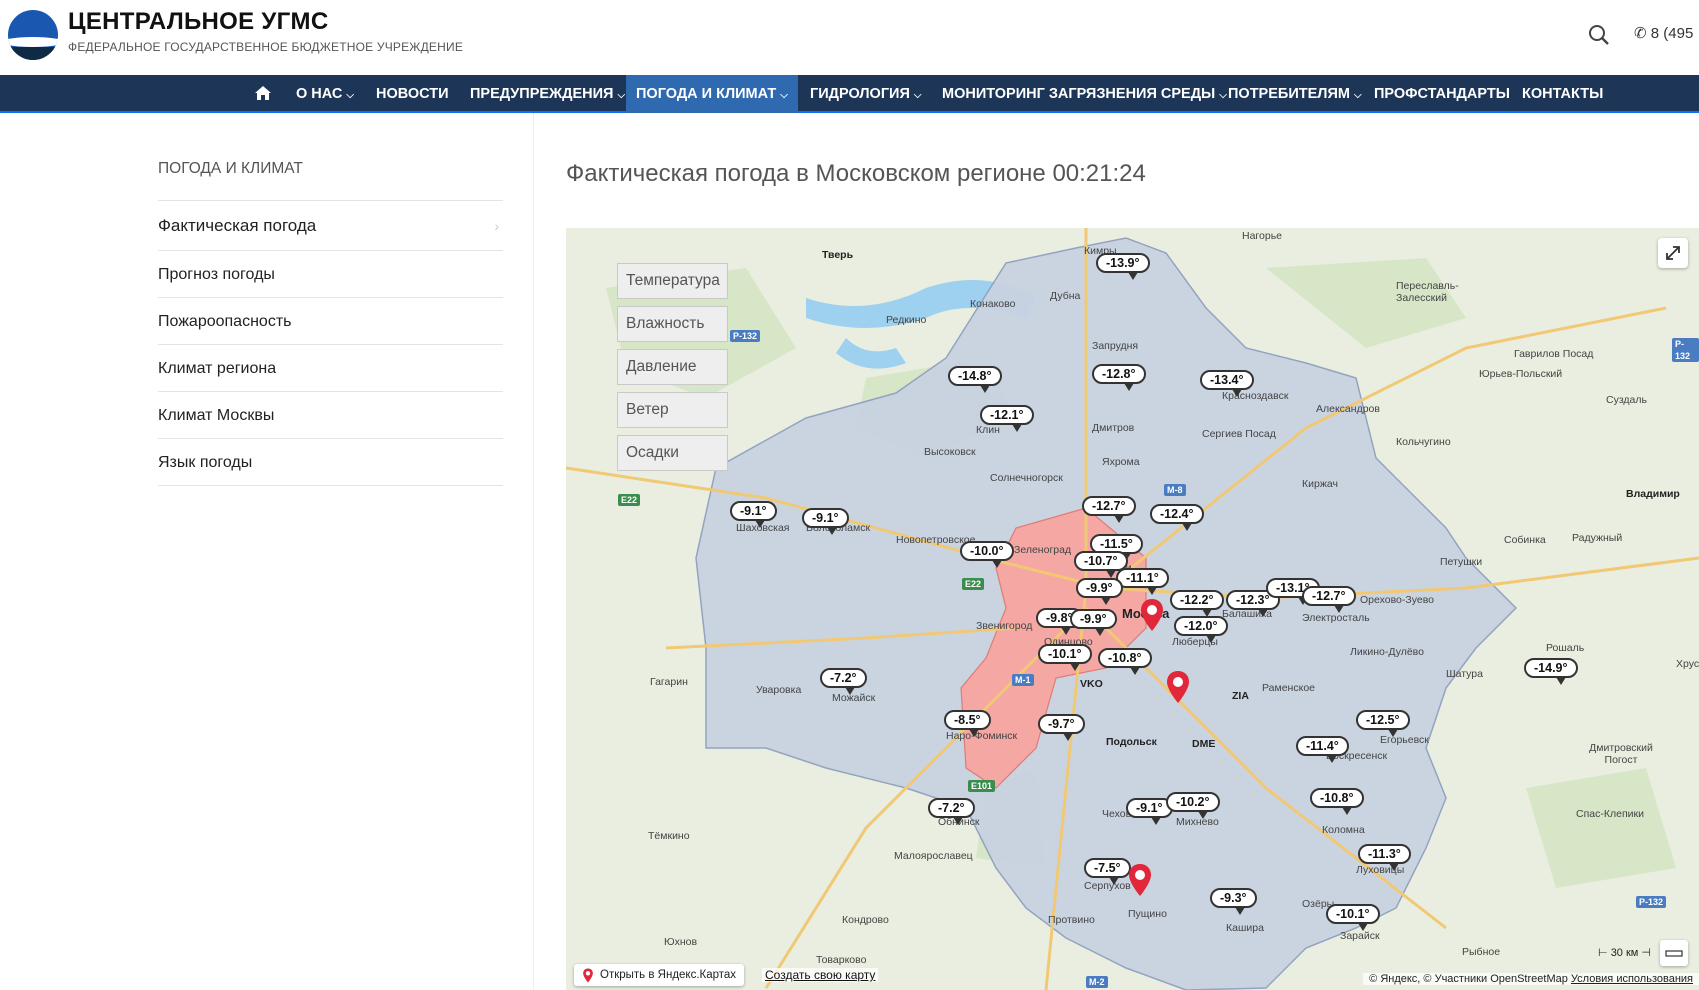 The width and height of the screenshot is (1699, 990). Describe the element at coordinates (1119, 377) in the screenshot. I see `temperature-marker: -12.8°` at that location.